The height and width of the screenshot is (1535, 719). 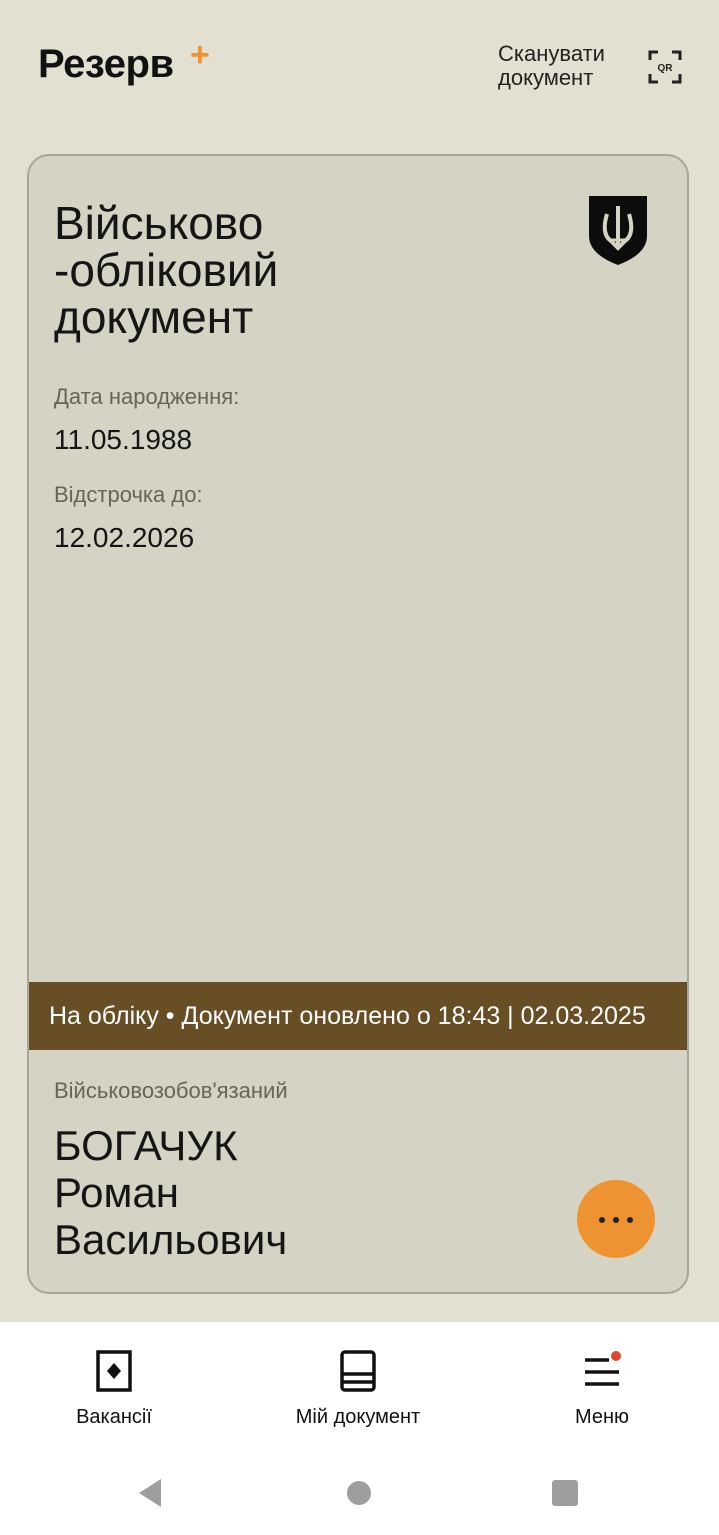 I want to click on app-header: Резерв + Сканувати документ QR, so click(x=359, y=70).